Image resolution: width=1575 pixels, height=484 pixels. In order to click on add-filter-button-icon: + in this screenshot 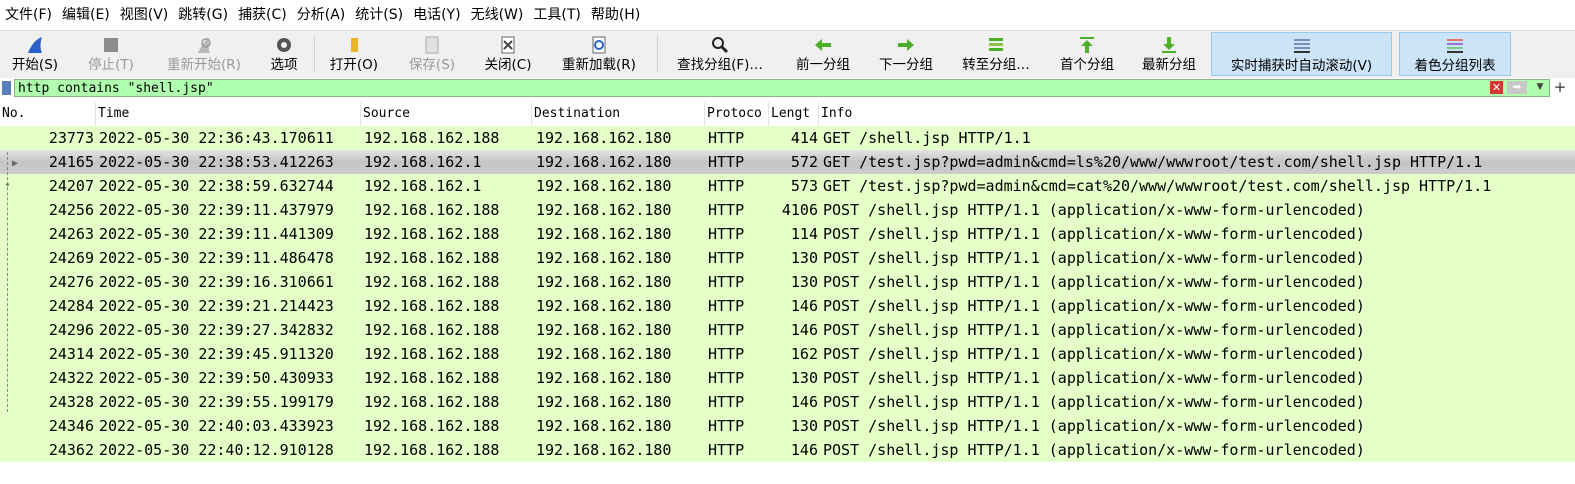, I will do `click(1560, 87)`.